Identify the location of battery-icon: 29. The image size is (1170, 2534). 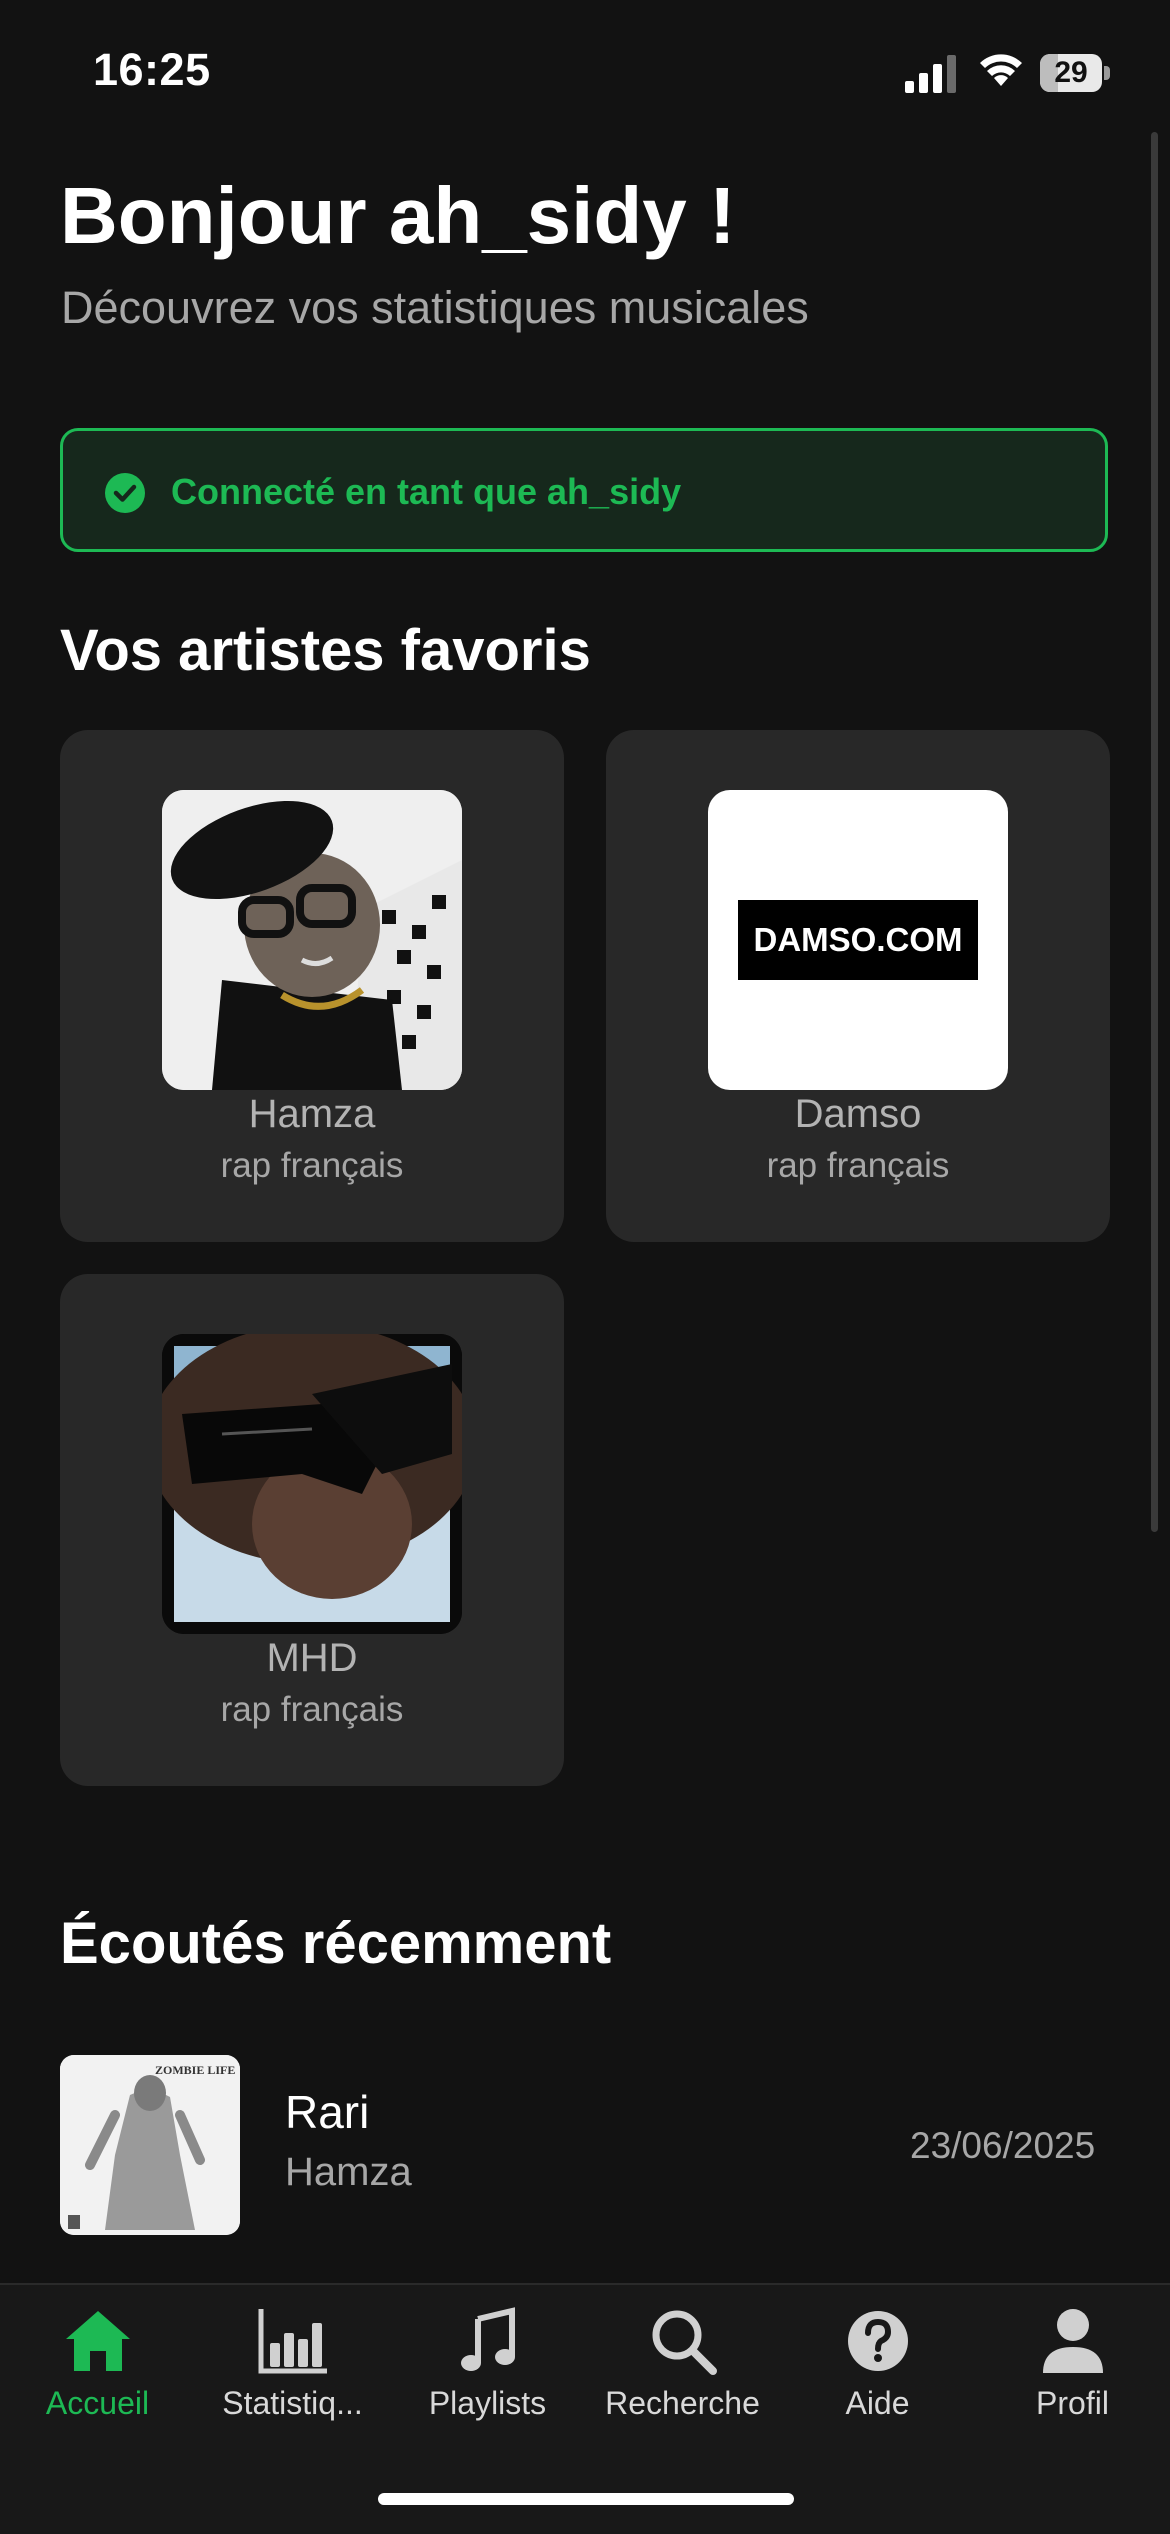
(1075, 73).